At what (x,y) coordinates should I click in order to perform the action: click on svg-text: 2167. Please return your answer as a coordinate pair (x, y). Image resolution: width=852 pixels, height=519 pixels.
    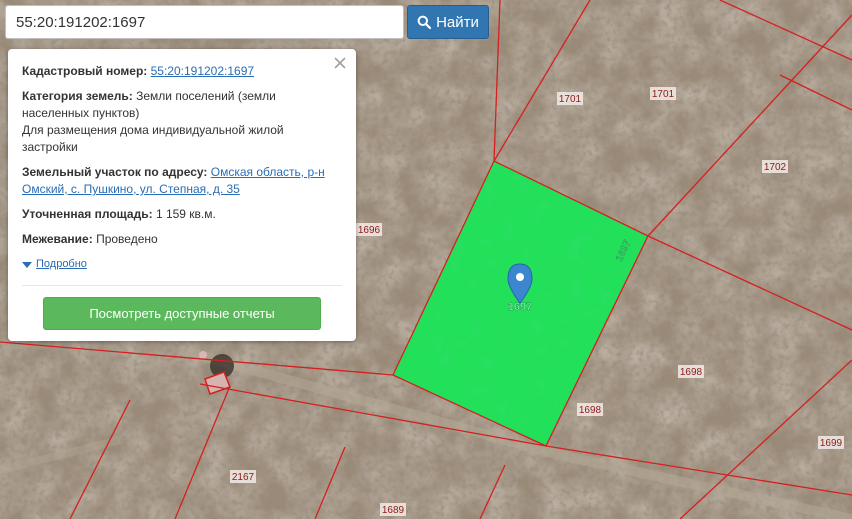
    Looking at the image, I should click on (243, 477).